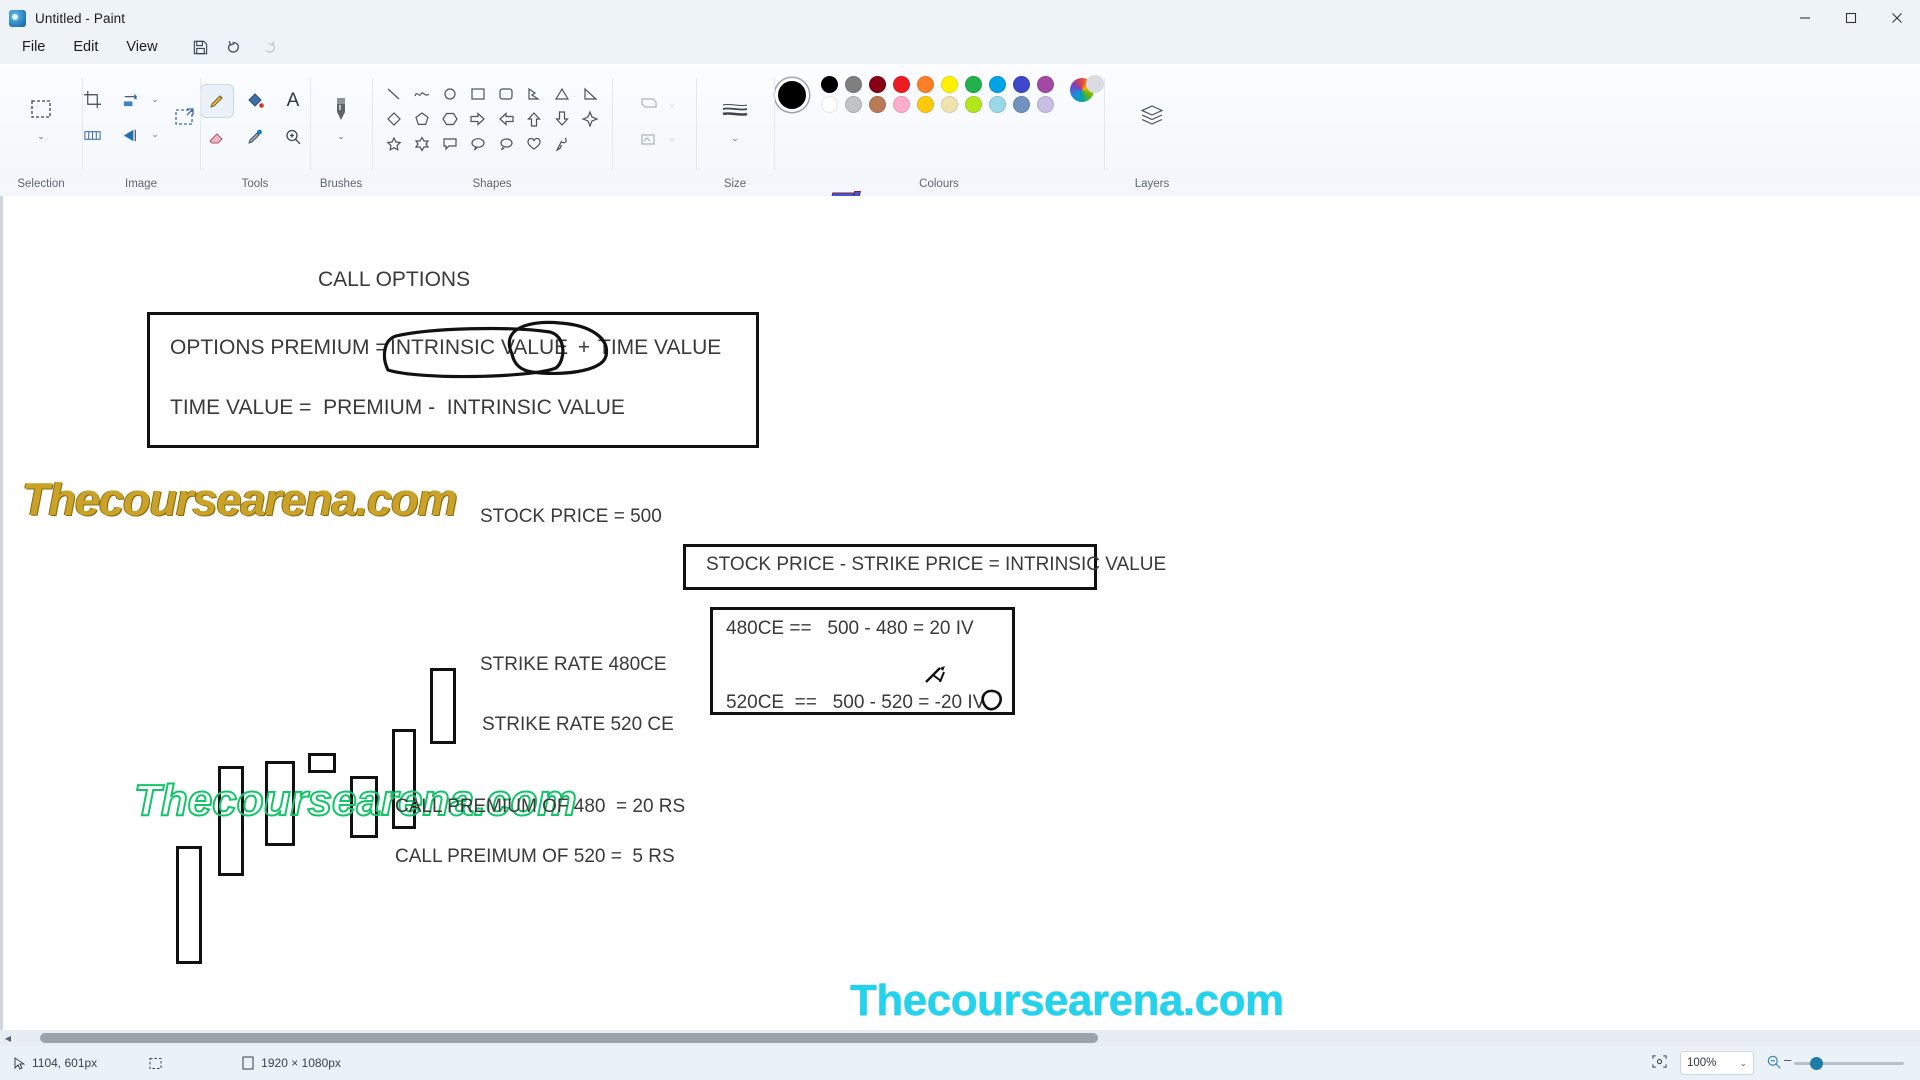 This screenshot has height=1080, width=1920. I want to click on rotate-icon, so click(130, 99).